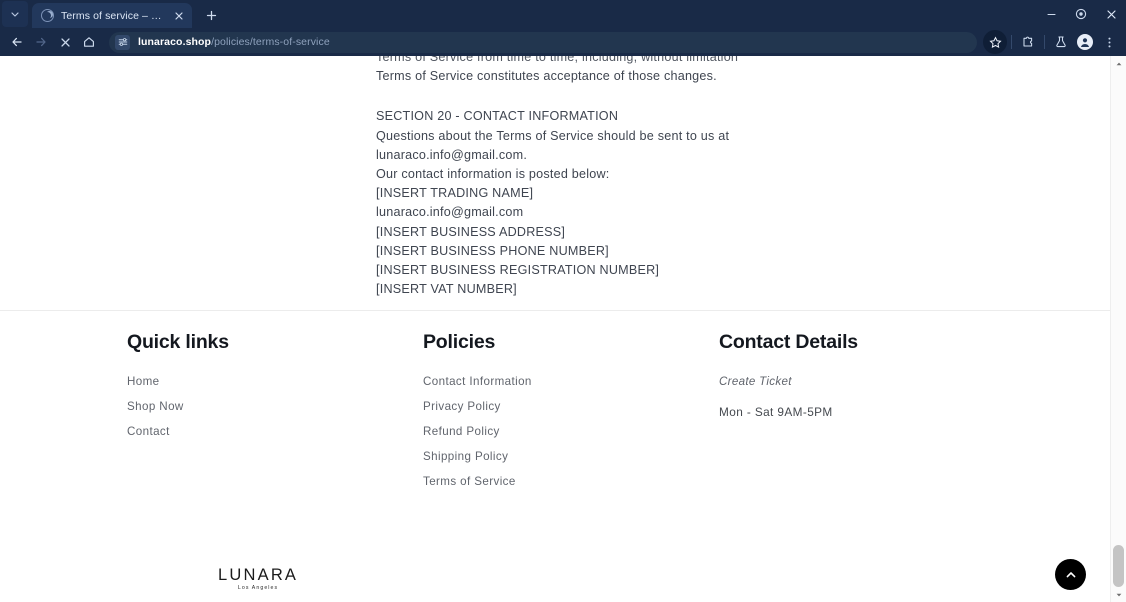 This screenshot has width=1126, height=602. What do you see at coordinates (211, 15) in the screenshot?
I see `new-tab-button` at bounding box center [211, 15].